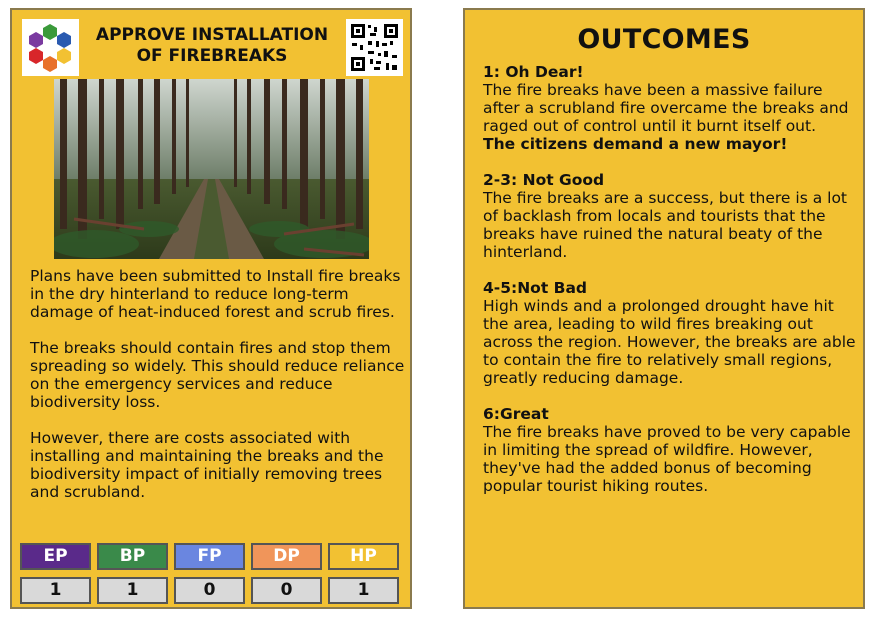 This screenshot has height=638, width=870. Describe the element at coordinates (286, 556) in the screenshot. I see `stat-label-dp: DP` at that location.